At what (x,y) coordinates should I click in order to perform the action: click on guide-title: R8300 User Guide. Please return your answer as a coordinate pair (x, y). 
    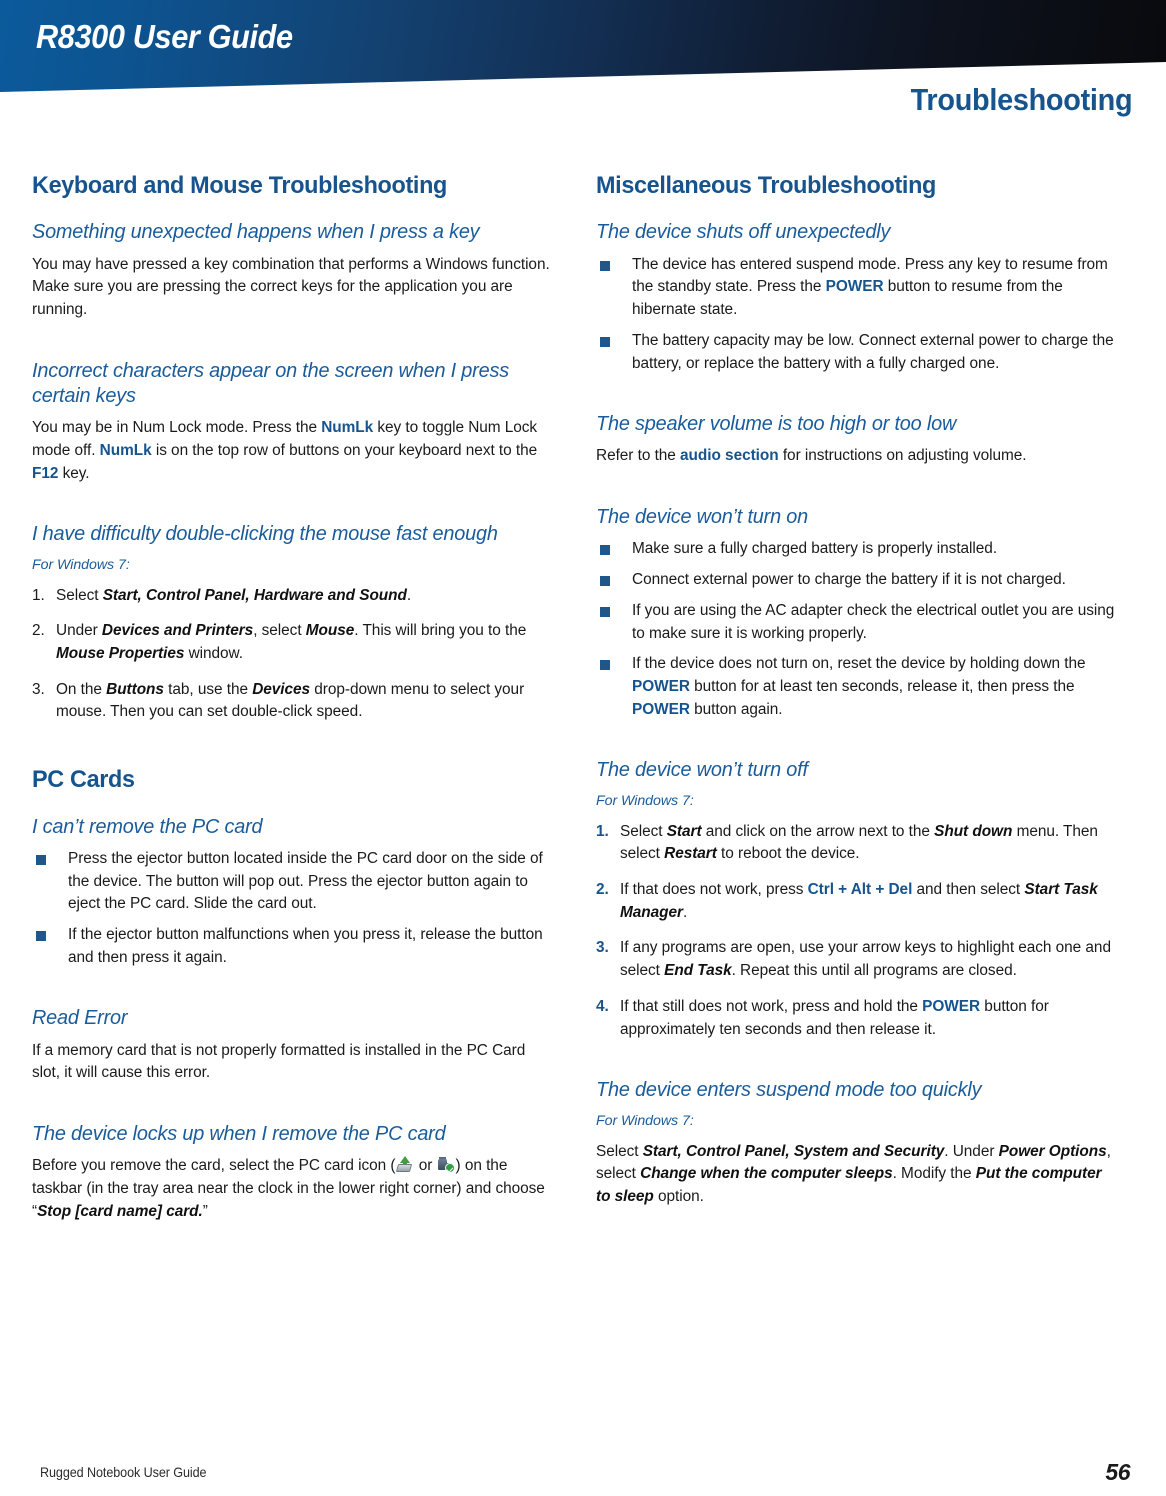
    Looking at the image, I should click on (164, 36).